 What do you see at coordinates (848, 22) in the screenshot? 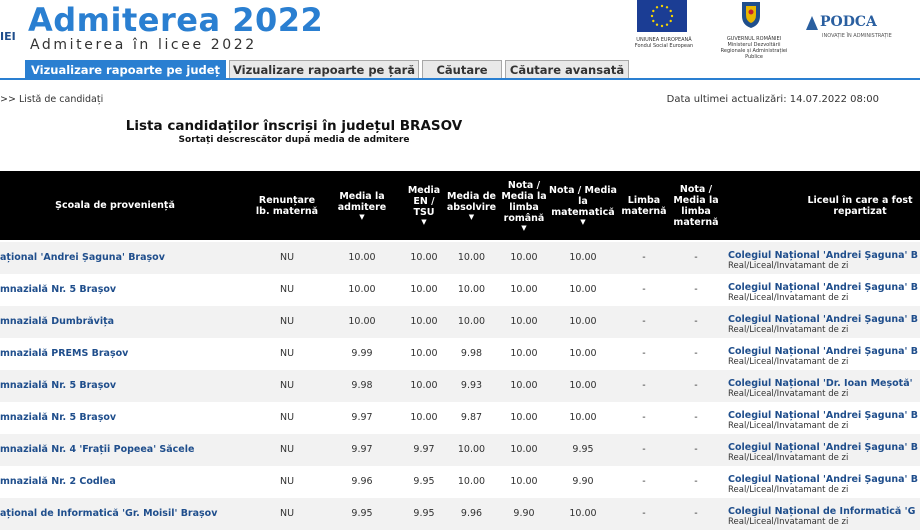
I see `podca-logo: PODCA` at bounding box center [848, 22].